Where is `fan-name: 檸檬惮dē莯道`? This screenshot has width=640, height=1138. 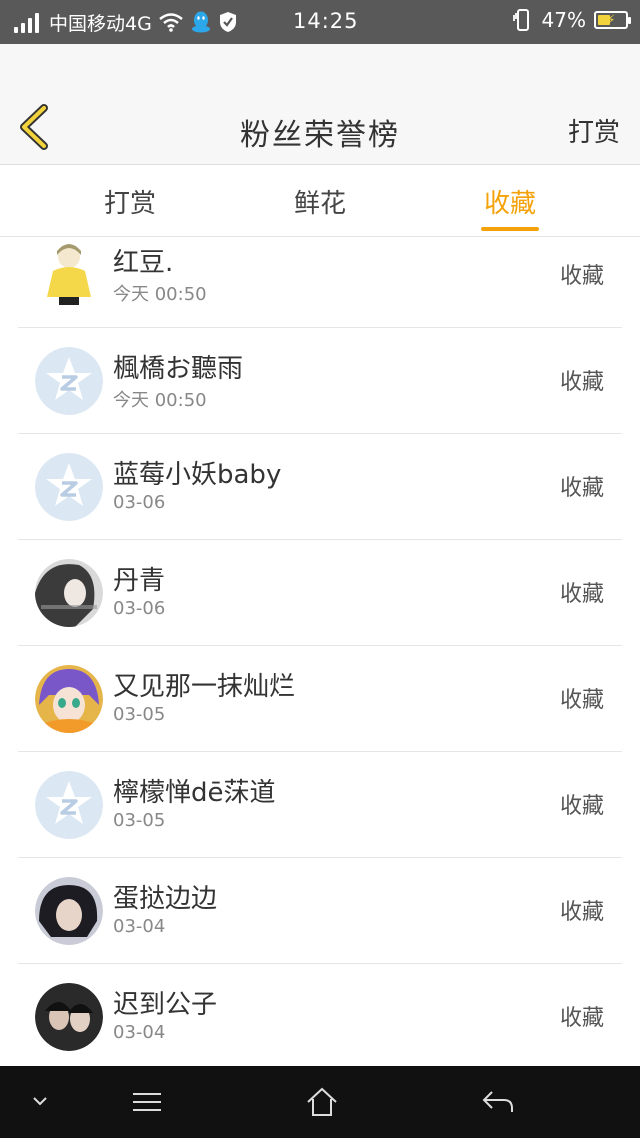
fan-name: 檸檬惮dē莯道 is located at coordinates (194, 793).